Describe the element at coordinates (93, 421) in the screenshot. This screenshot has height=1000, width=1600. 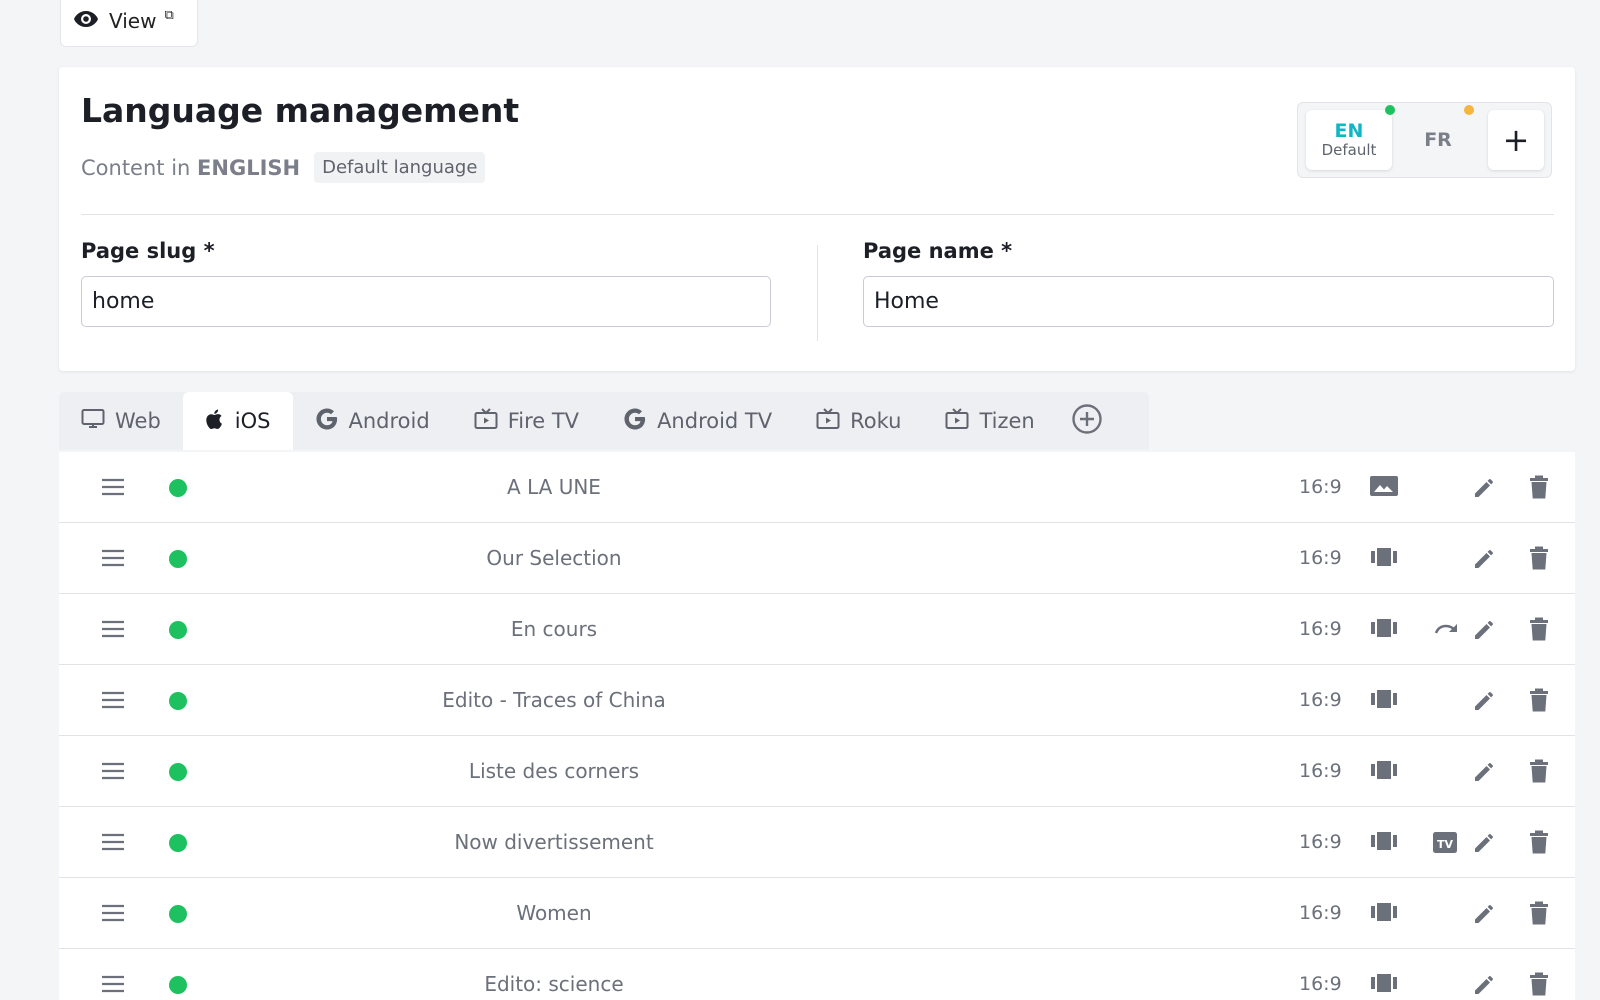
I see `monitor-icon` at that location.